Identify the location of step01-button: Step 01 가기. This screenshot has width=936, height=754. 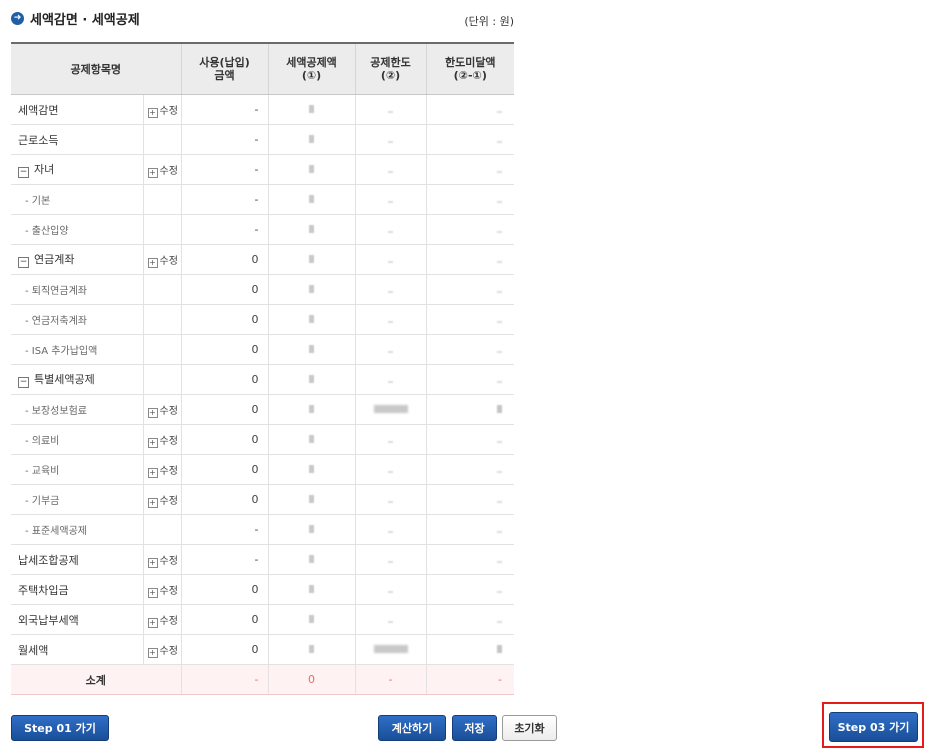
(60, 728).